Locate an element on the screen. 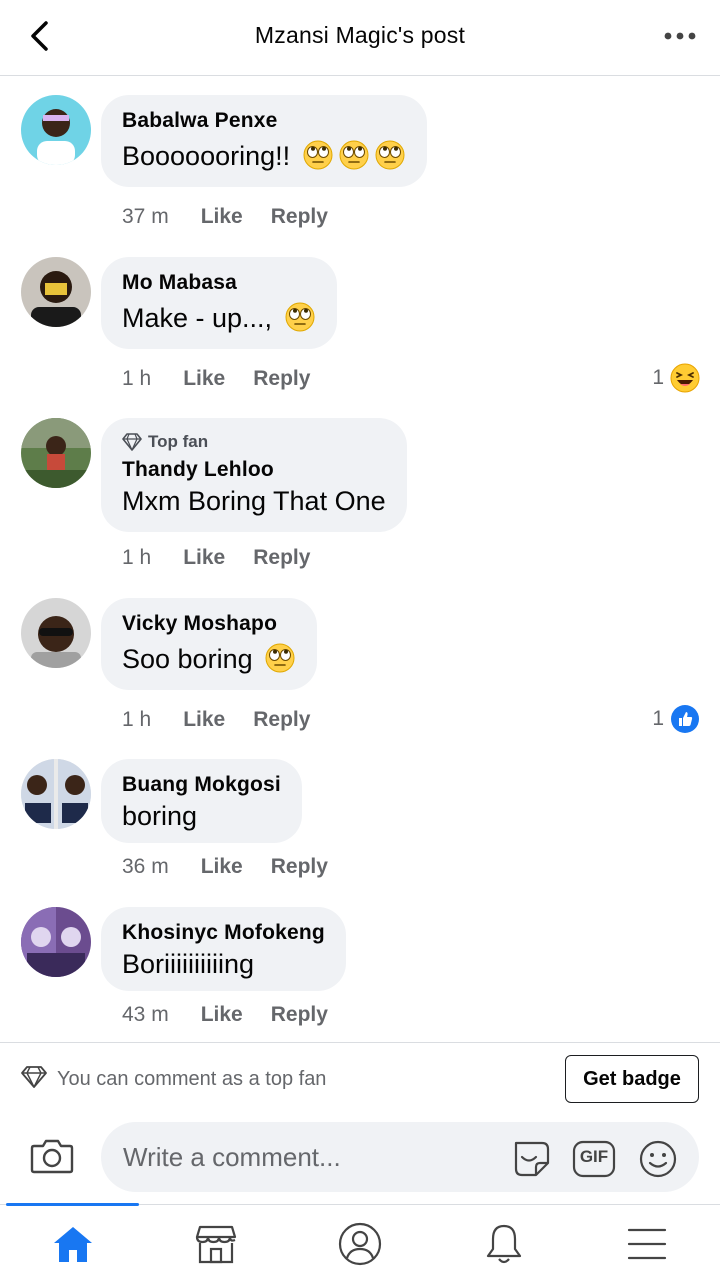 The height and width of the screenshot is (1280, 720). comment-timestamp: 43 m is located at coordinates (145, 1015).